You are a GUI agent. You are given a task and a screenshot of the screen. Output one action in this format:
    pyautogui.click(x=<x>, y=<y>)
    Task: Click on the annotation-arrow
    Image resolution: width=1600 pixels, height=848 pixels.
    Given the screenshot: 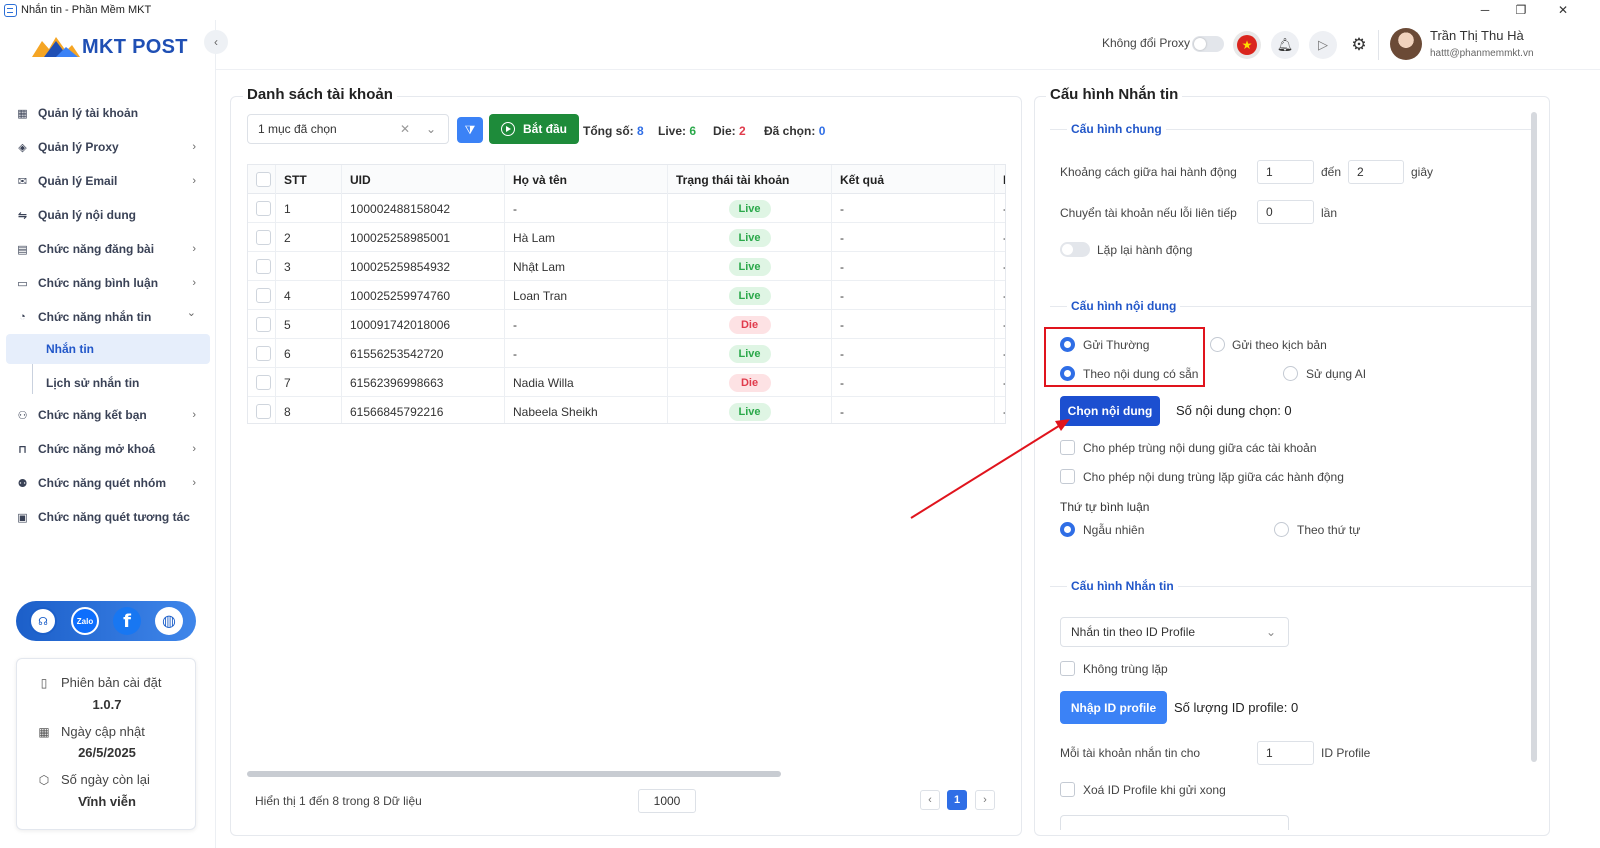 What is the action you would take?
    pyautogui.click(x=990, y=469)
    